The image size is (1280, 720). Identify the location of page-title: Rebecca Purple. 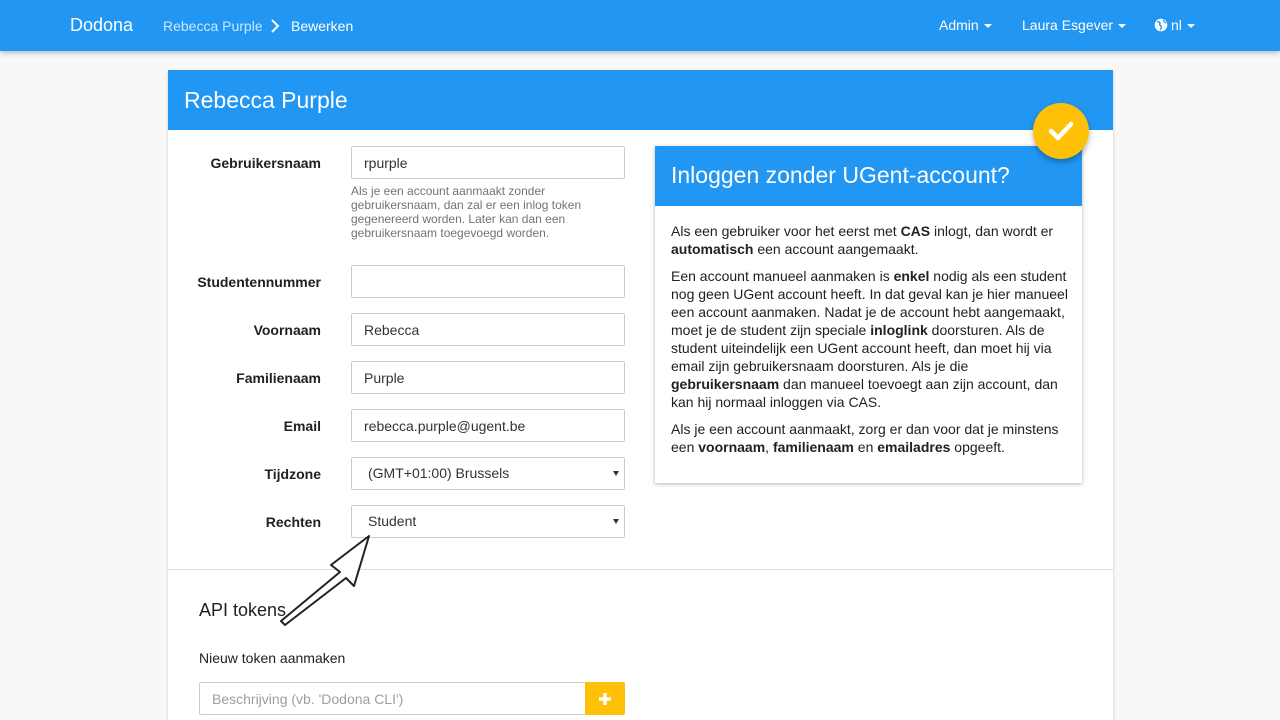
(266, 100).